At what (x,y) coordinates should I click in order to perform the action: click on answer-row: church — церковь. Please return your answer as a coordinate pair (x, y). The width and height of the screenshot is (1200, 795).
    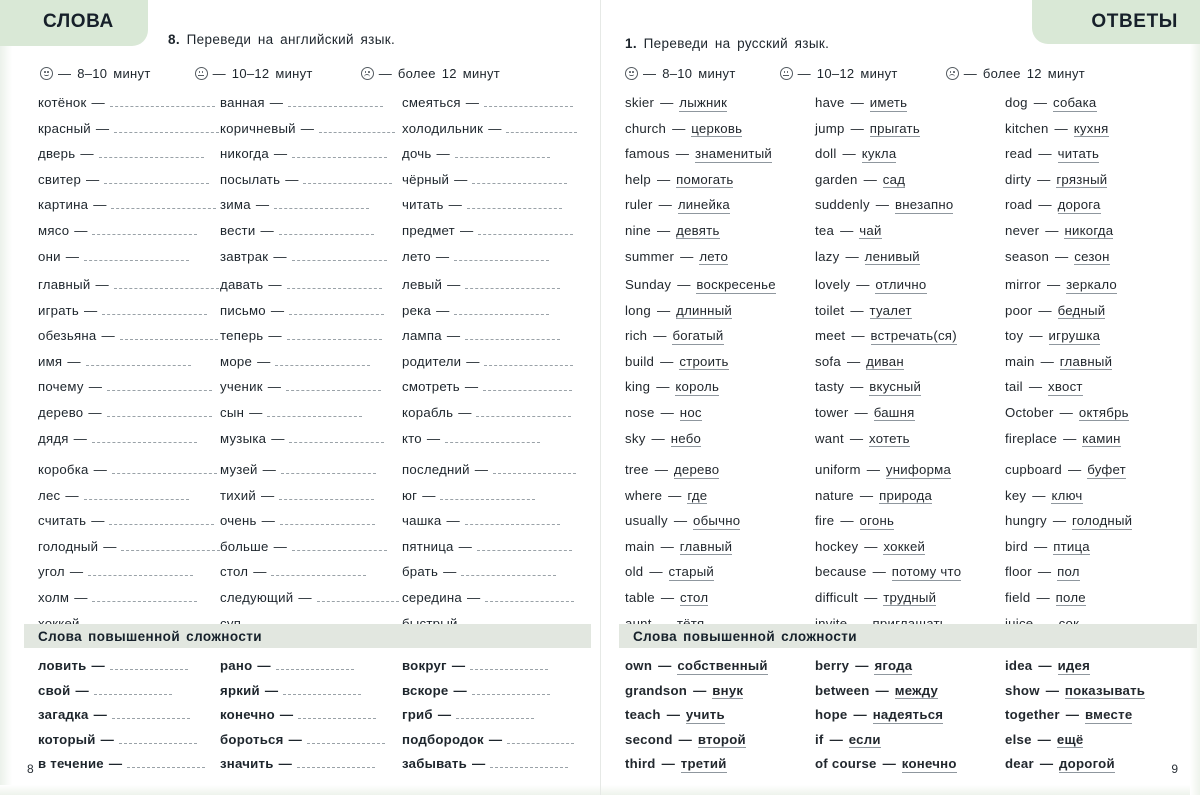
    Looking at the image, I should click on (720, 134).